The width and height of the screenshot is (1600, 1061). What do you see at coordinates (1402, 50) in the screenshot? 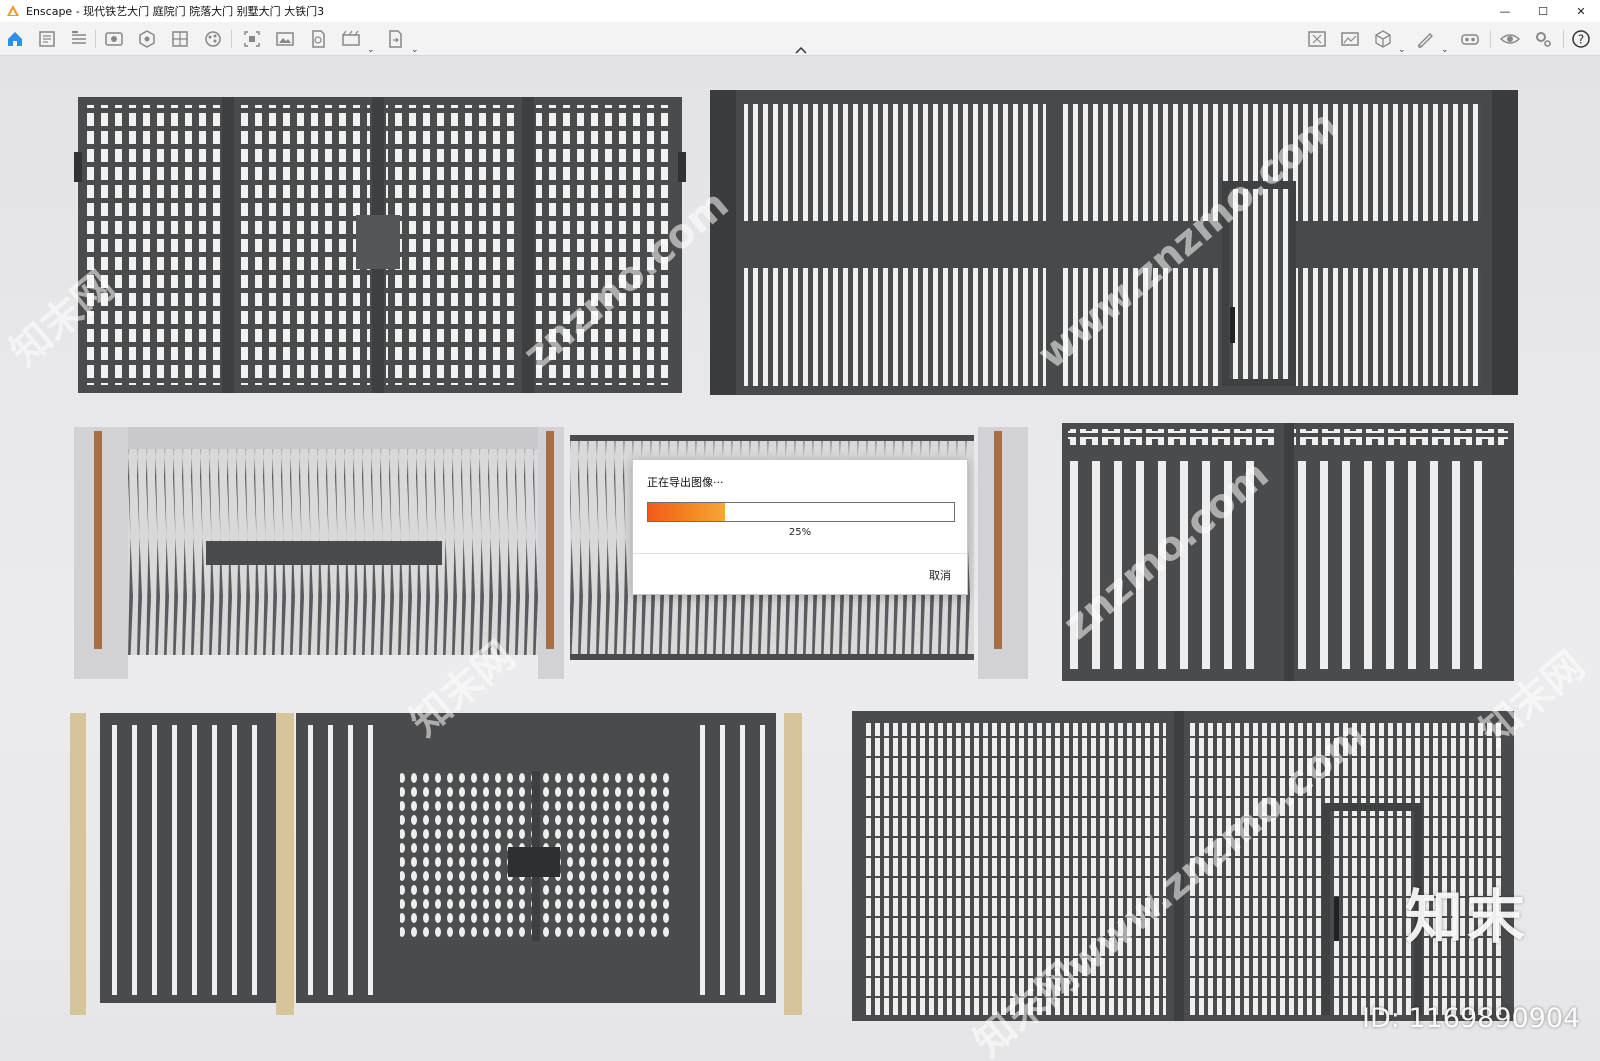
I see `cube-dropdown-chevron-icon: ⌄` at bounding box center [1402, 50].